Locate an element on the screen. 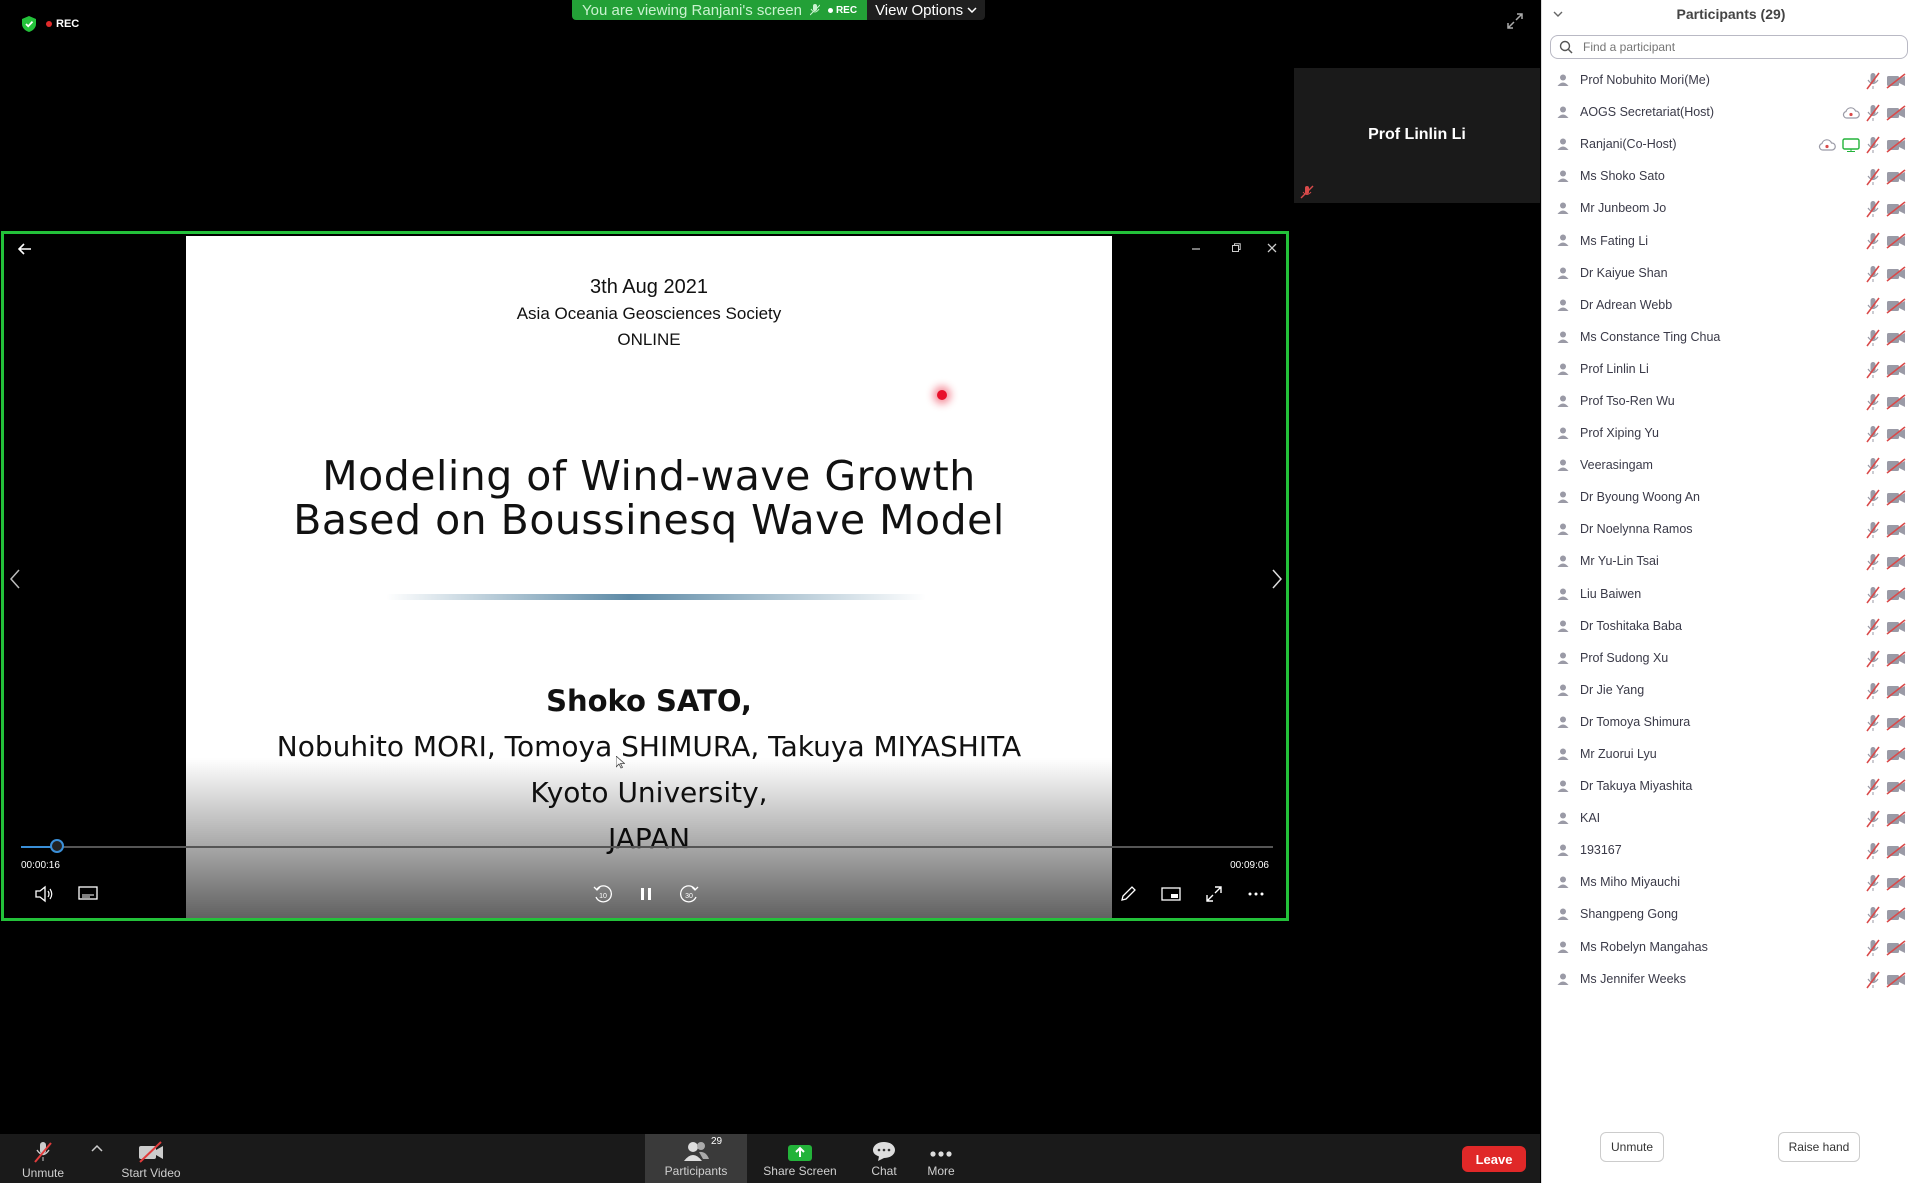 Image resolution: width=1920 pixels, height=1183 pixels. participant-row: Mr Yu-Lin Tsai is located at coordinates (1731, 561).